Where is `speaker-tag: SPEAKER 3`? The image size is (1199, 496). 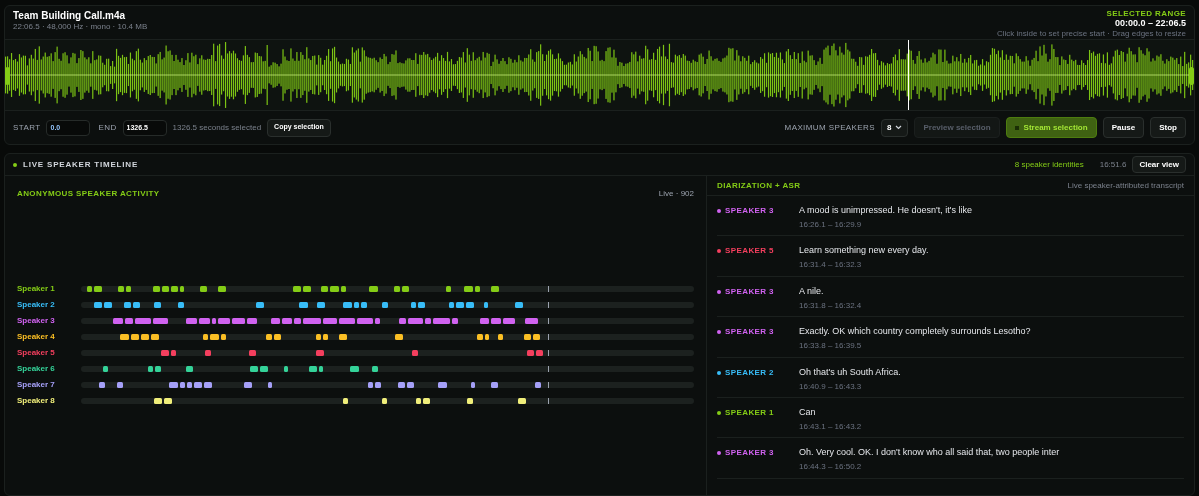 speaker-tag: SPEAKER 3 is located at coordinates (749, 453).